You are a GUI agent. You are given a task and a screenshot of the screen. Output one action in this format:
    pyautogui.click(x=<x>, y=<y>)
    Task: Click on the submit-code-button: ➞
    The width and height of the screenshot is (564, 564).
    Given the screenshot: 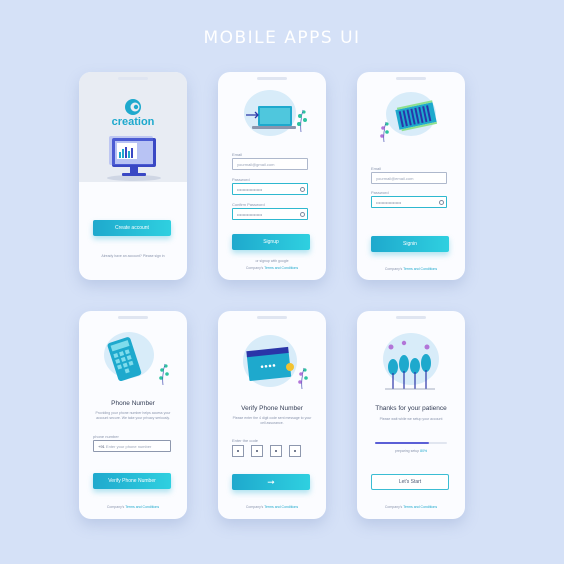 What is the action you would take?
    pyautogui.click(x=271, y=482)
    